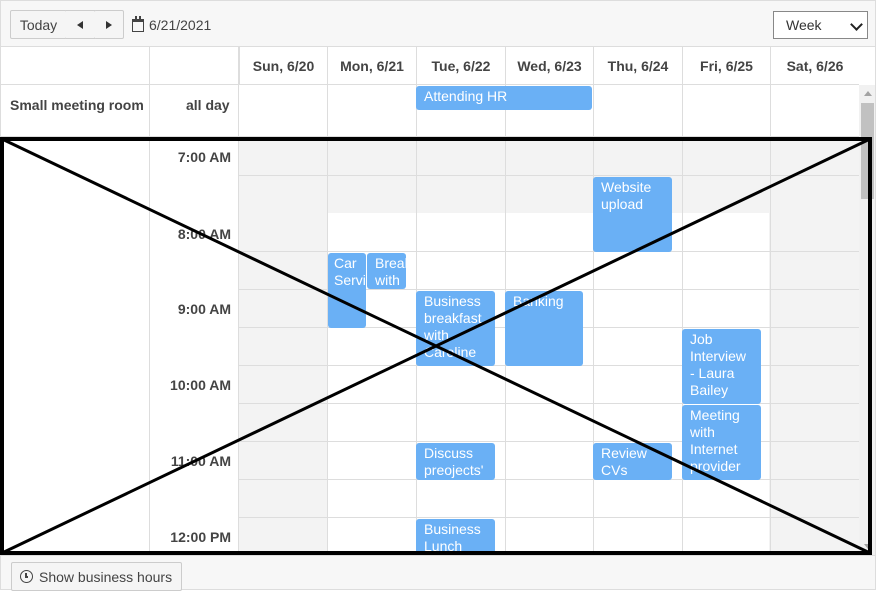 The width and height of the screenshot is (878, 591). Describe the element at coordinates (868, 93) in the screenshot. I see `scroll-up-icon` at that location.